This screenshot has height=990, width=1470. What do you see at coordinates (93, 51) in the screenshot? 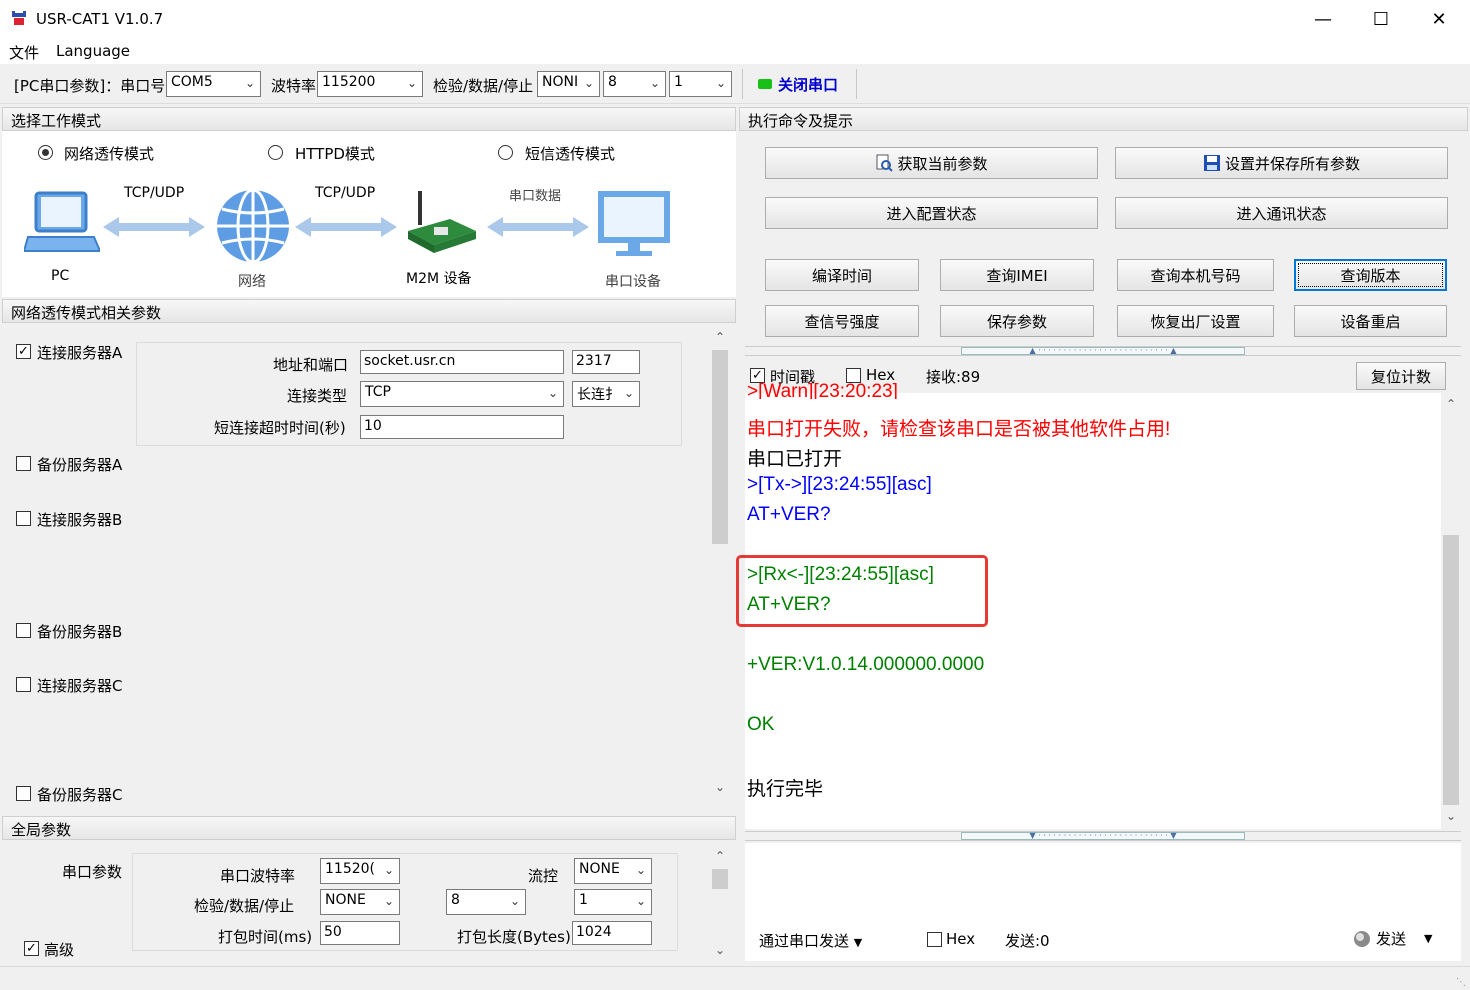
I see `menu-language: Language` at bounding box center [93, 51].